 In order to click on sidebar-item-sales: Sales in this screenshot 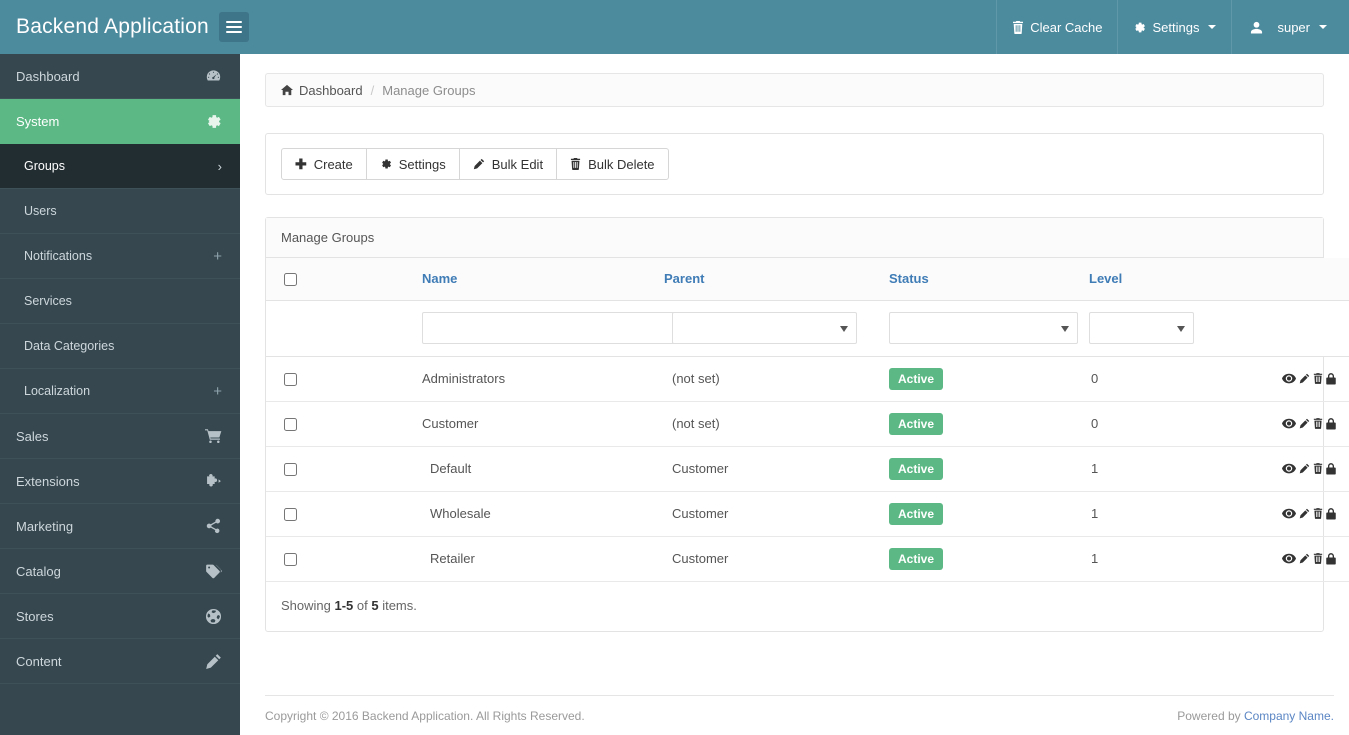, I will do `click(120, 436)`.